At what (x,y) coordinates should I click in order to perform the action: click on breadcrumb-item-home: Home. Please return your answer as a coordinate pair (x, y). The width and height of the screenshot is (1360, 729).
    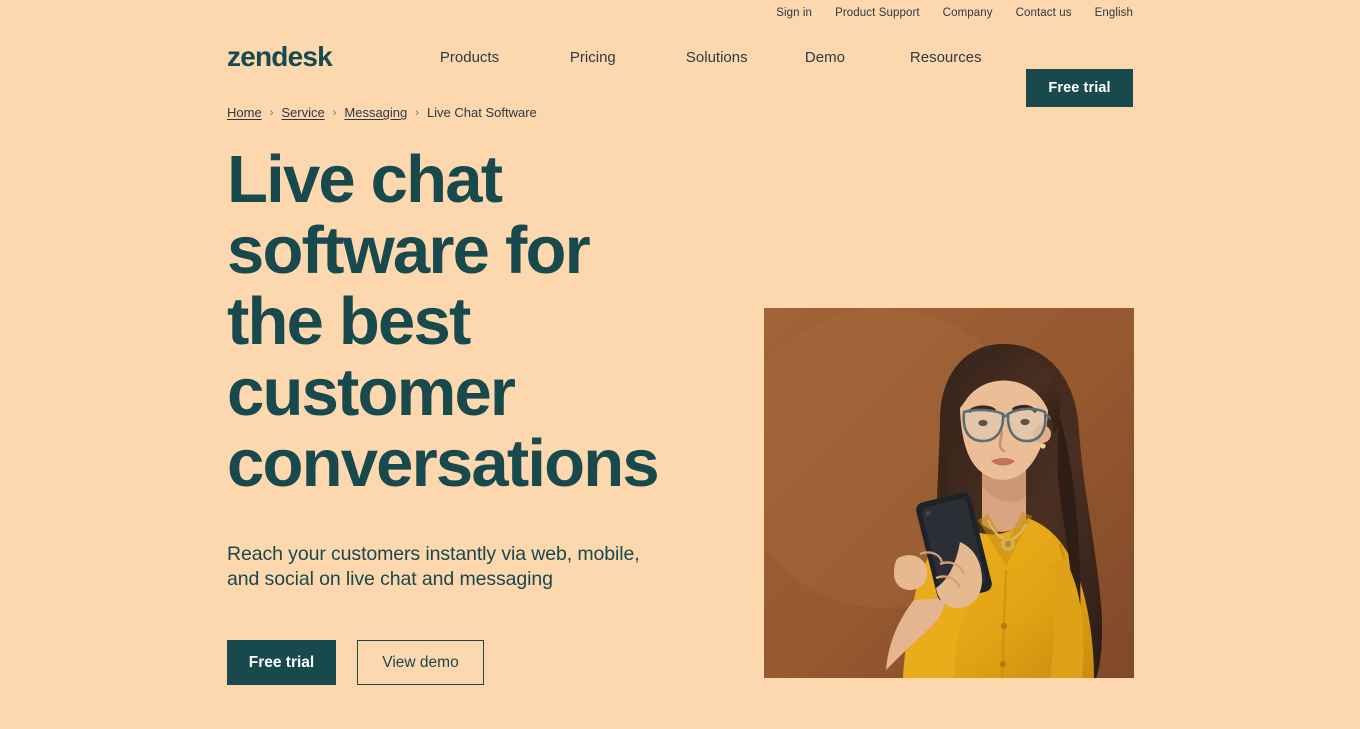
    Looking at the image, I should click on (244, 112).